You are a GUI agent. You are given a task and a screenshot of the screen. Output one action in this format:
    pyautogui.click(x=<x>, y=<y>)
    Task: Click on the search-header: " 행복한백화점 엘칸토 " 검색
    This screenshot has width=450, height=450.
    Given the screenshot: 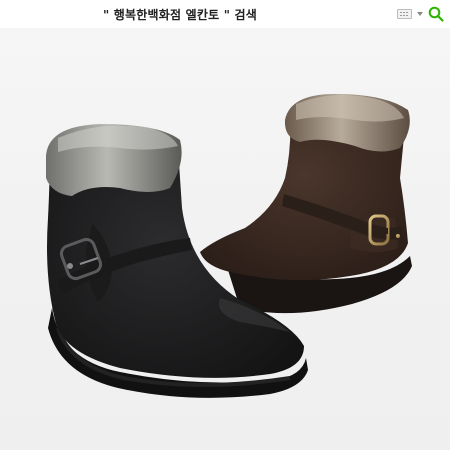 What is the action you would take?
    pyautogui.click(x=225, y=14)
    